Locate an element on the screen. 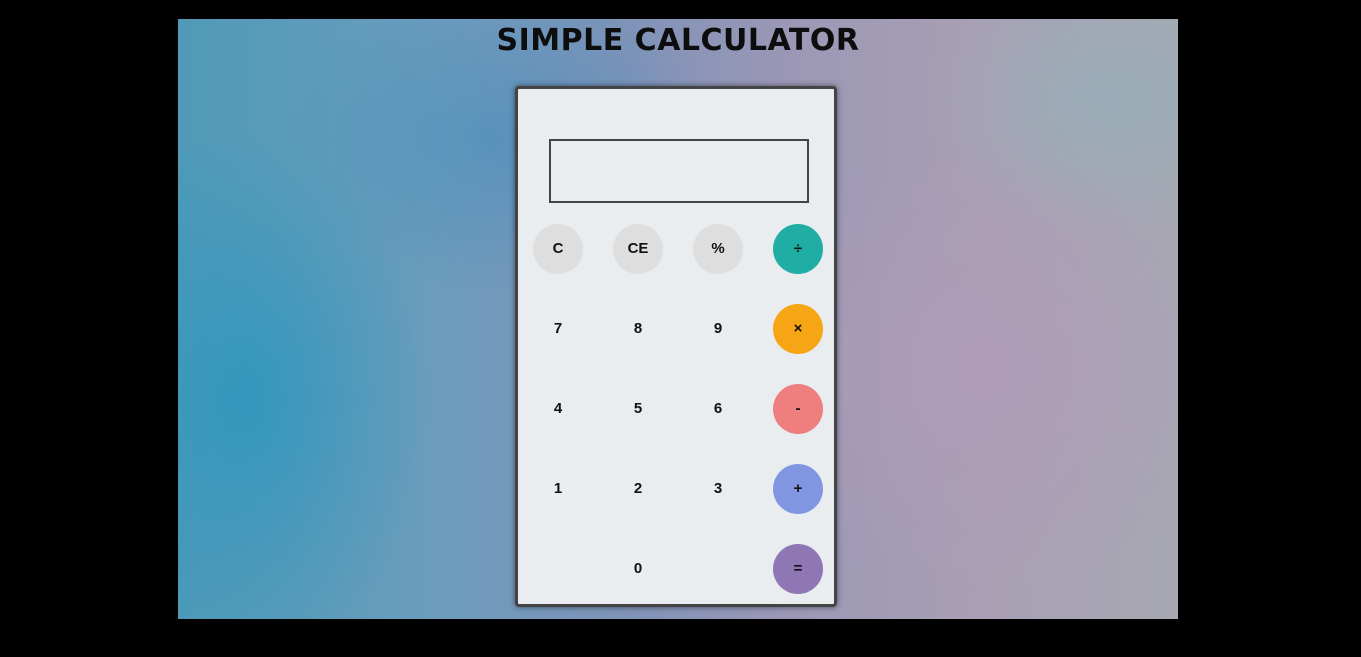 The image size is (1361, 657). multiply-button: × is located at coordinates (798, 329).